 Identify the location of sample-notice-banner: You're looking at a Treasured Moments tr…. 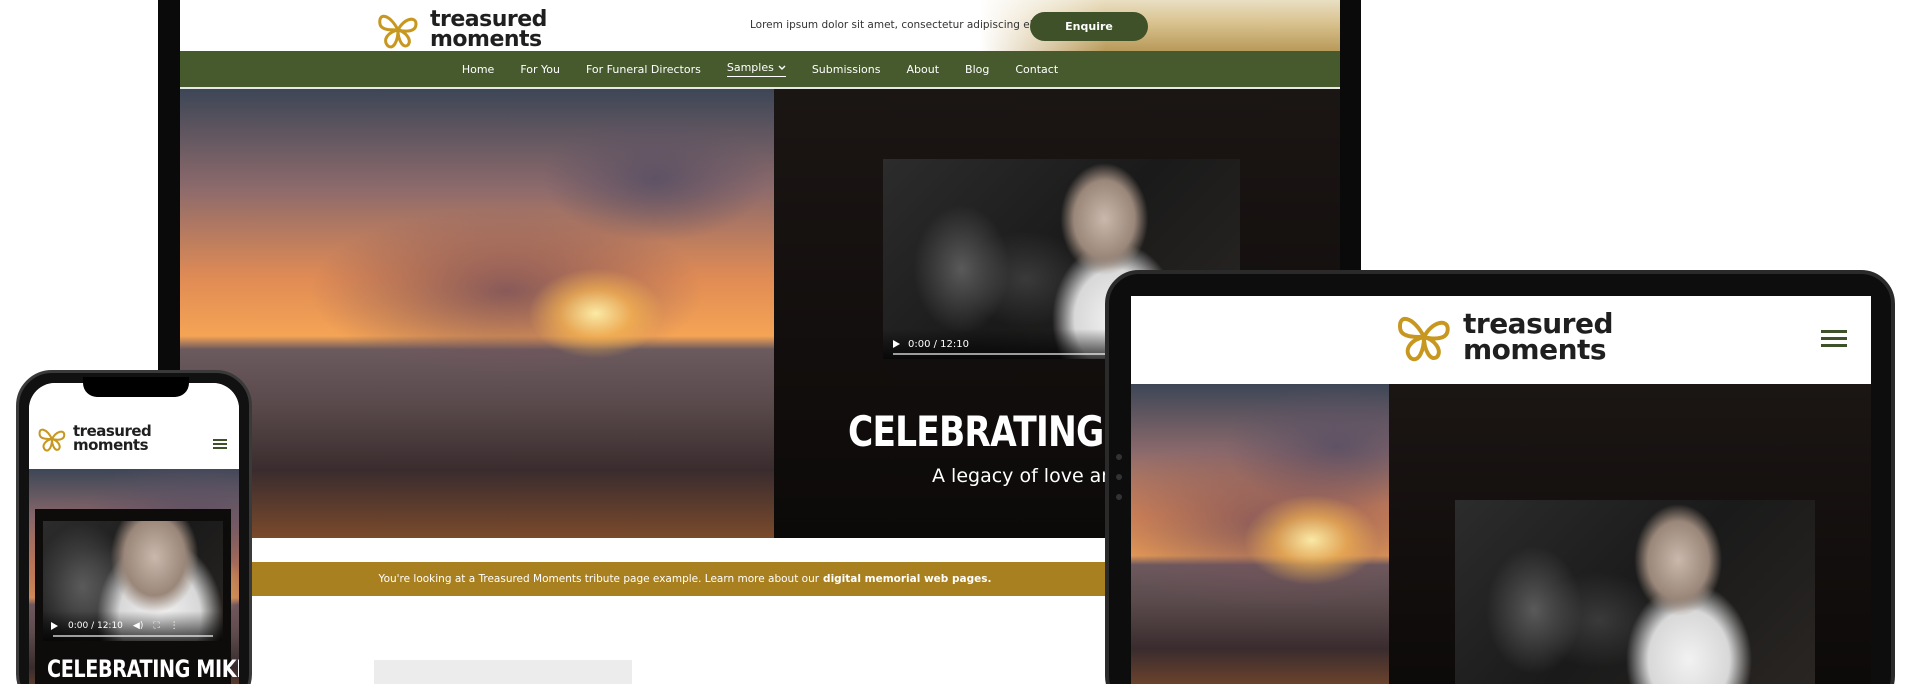
(685, 579).